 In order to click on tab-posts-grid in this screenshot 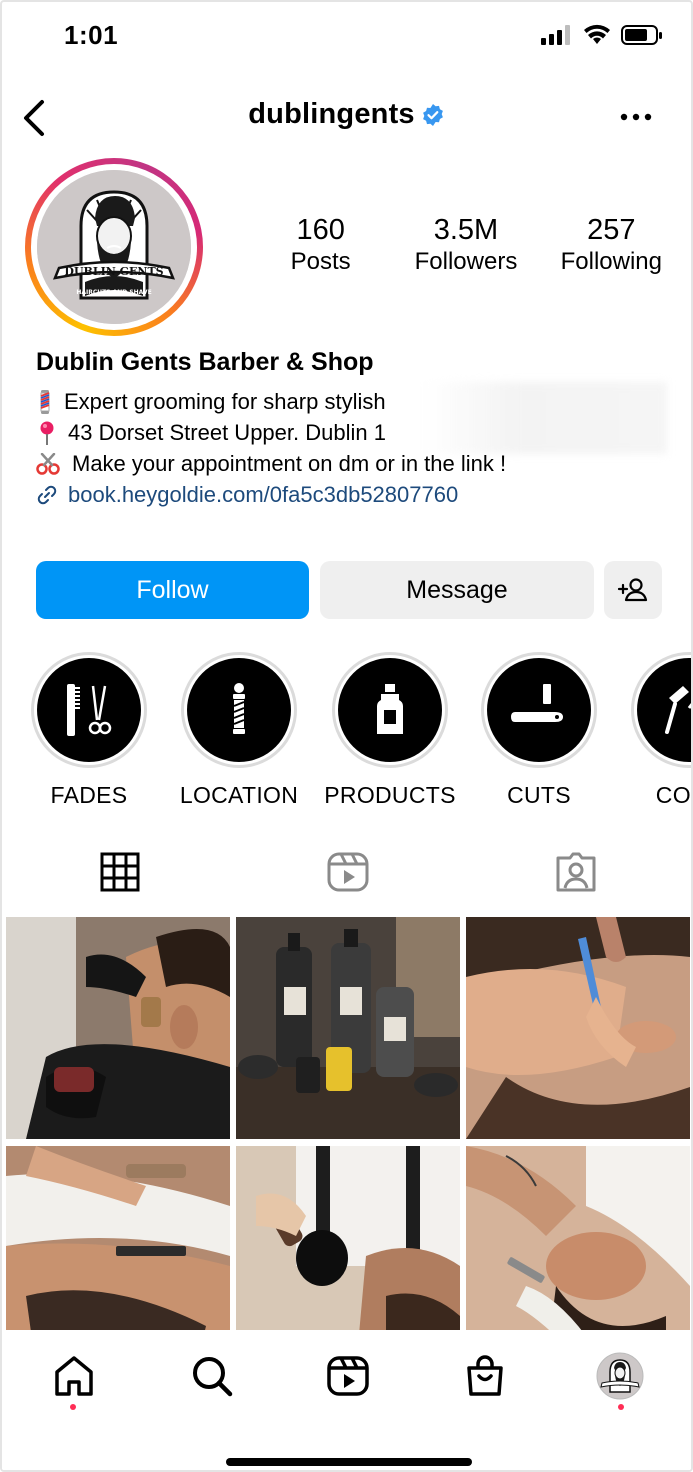, I will do `click(120, 872)`.